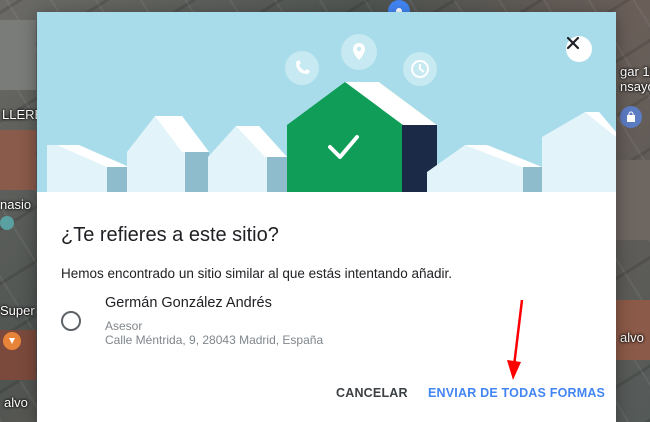 Image resolution: width=650 pixels, height=422 pixels. Describe the element at coordinates (635, 86) in the screenshot. I see `map-label: nsayo` at that location.